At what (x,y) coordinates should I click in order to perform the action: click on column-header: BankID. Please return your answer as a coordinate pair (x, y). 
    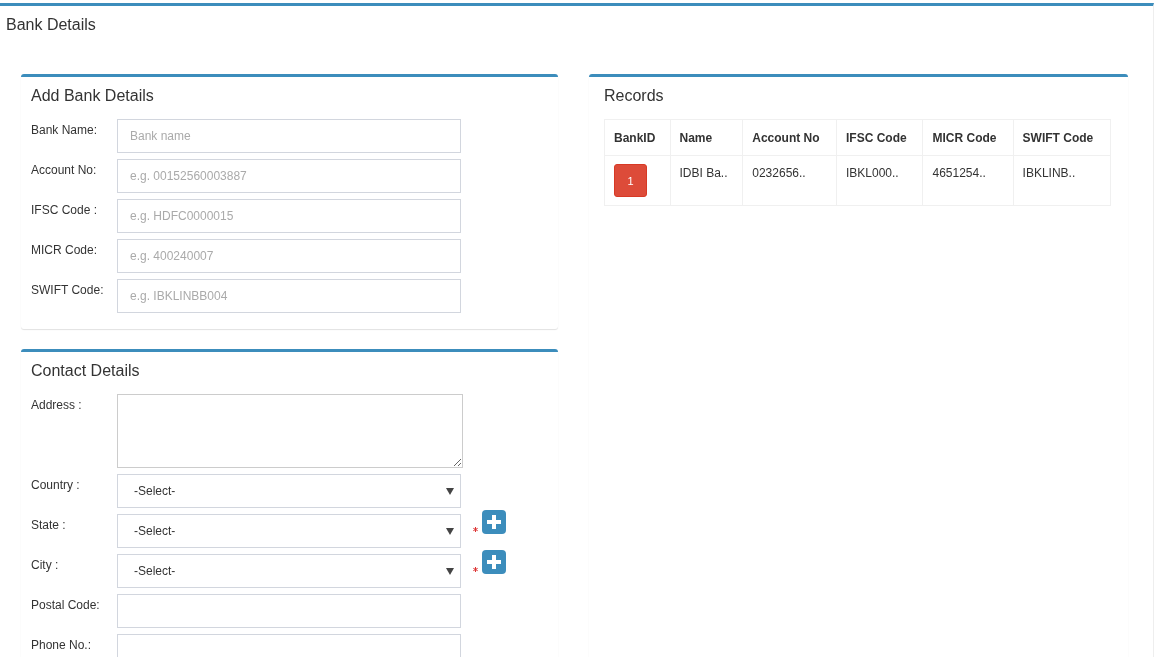
    Looking at the image, I should click on (637, 137).